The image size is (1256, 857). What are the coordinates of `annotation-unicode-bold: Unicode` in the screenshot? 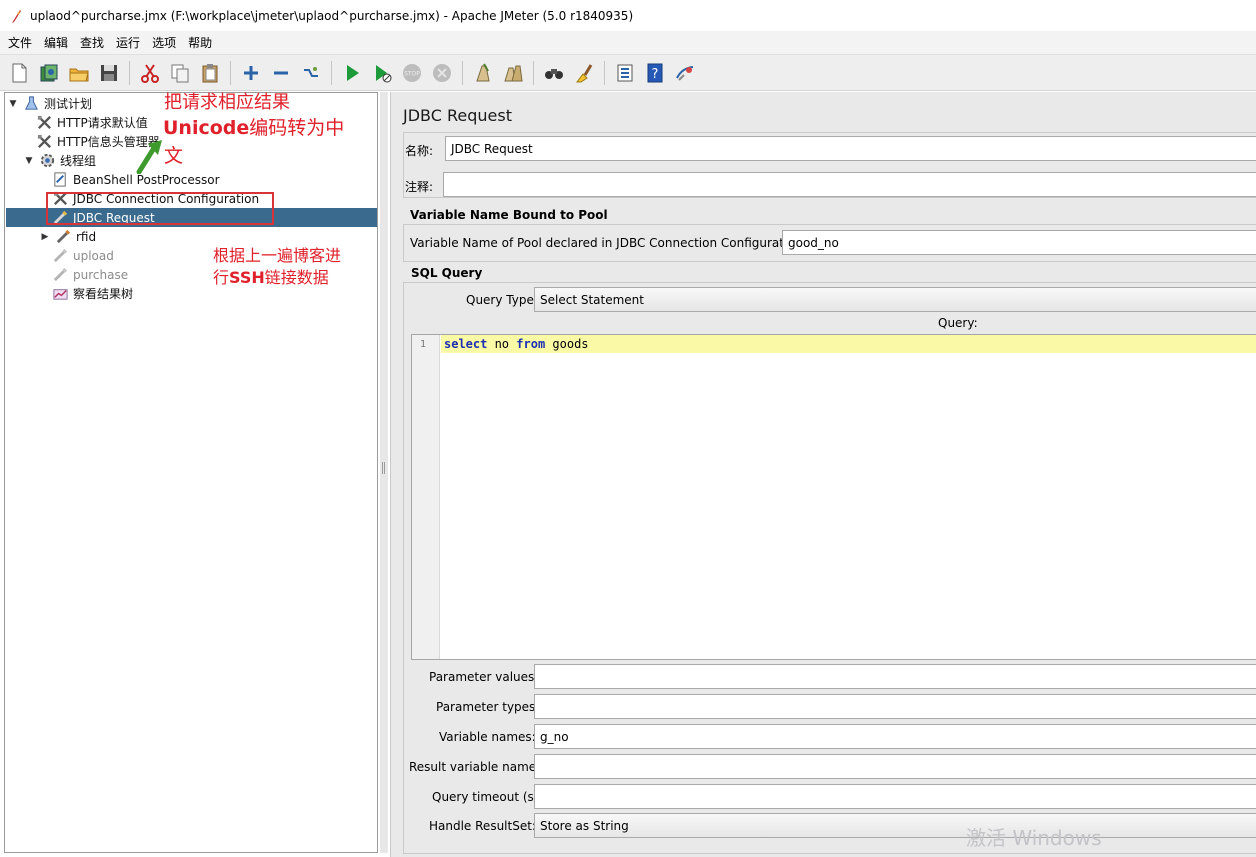 It's located at (206, 128).